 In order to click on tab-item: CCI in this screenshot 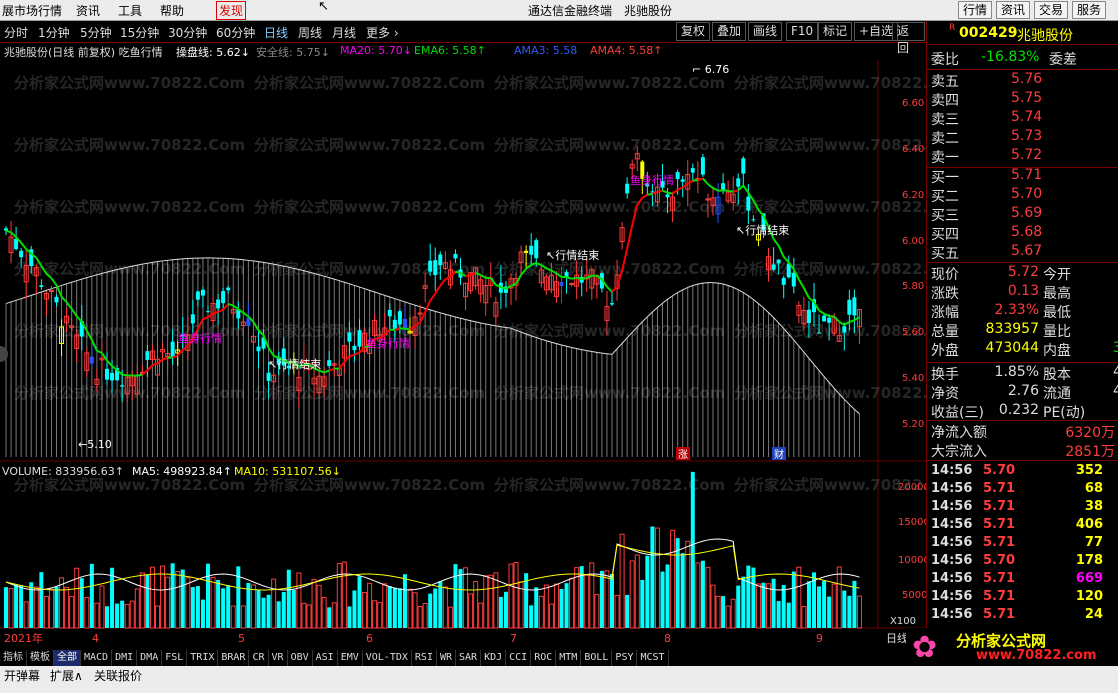, I will do `click(519, 658)`.